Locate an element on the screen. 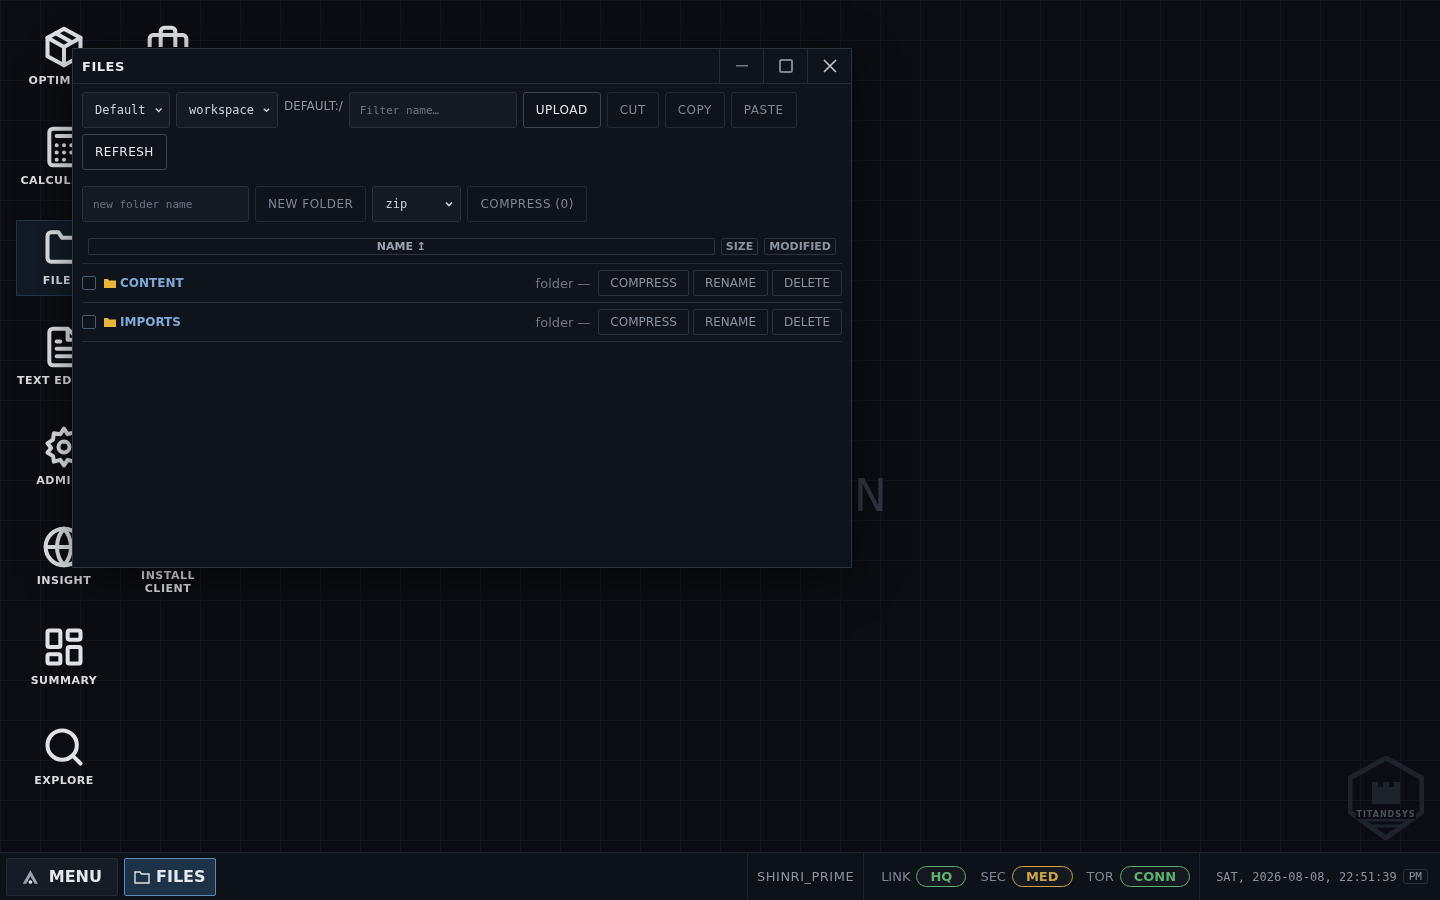  status-pill: MED is located at coordinates (1042, 876).